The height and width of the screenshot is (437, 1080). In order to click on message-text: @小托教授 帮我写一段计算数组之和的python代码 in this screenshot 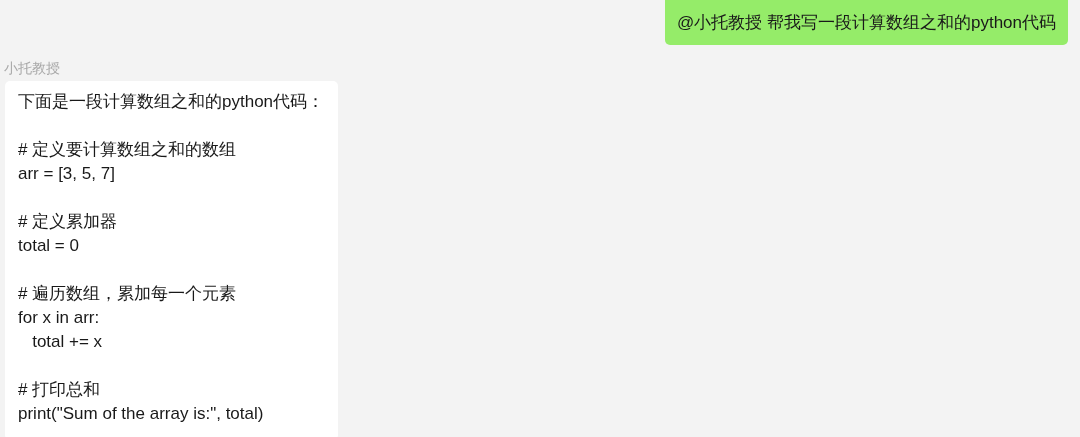, I will do `click(866, 22)`.